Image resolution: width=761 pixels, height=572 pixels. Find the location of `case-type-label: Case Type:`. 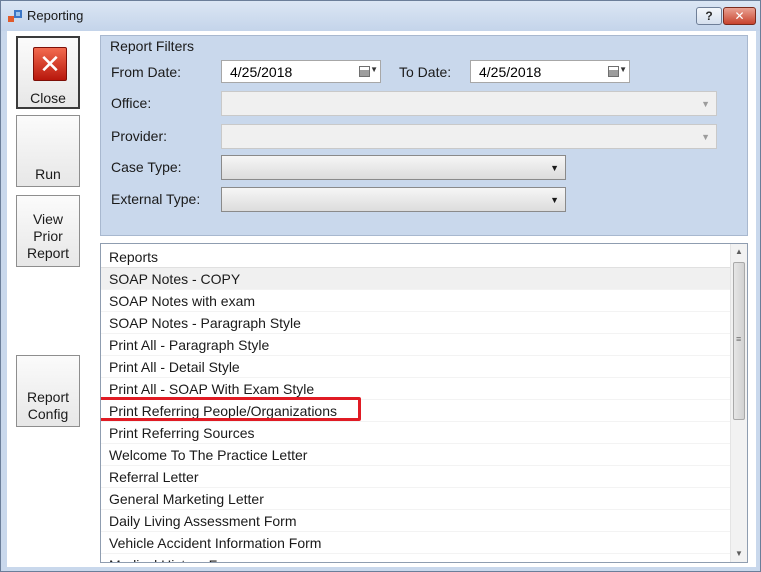

case-type-label: Case Type: is located at coordinates (146, 167).